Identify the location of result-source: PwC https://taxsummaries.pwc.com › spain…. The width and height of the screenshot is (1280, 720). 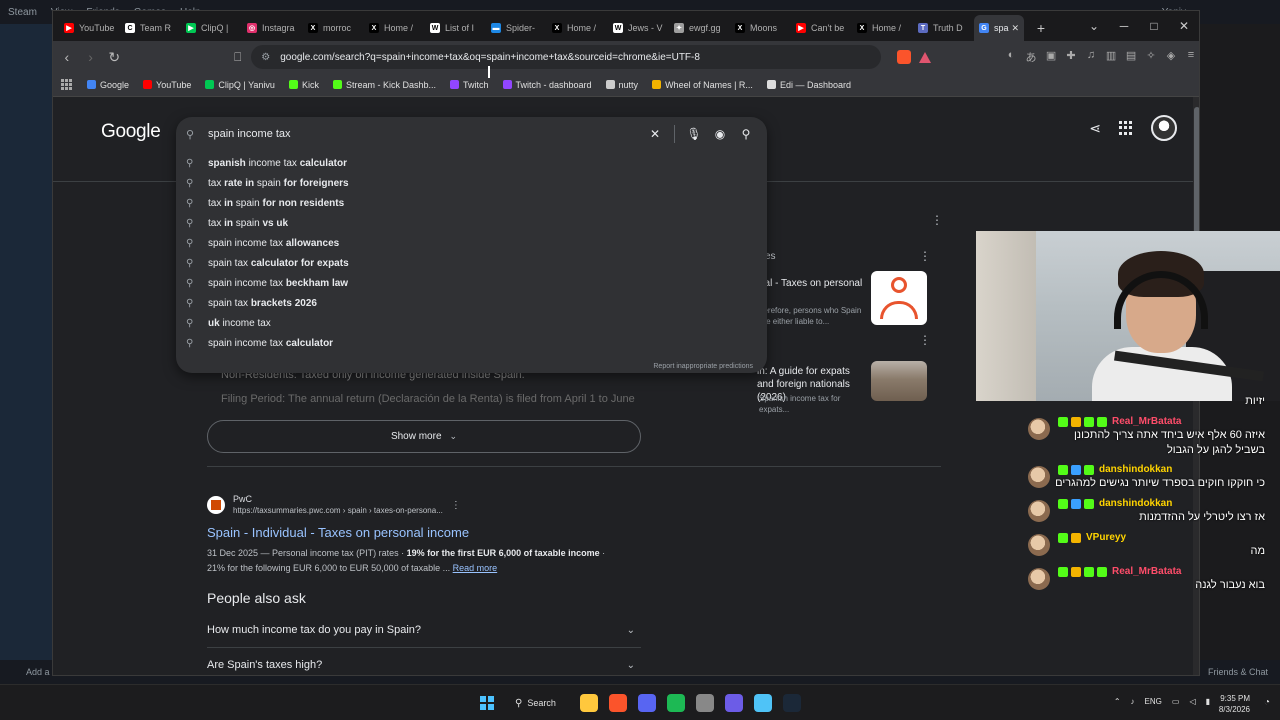
(427, 505).